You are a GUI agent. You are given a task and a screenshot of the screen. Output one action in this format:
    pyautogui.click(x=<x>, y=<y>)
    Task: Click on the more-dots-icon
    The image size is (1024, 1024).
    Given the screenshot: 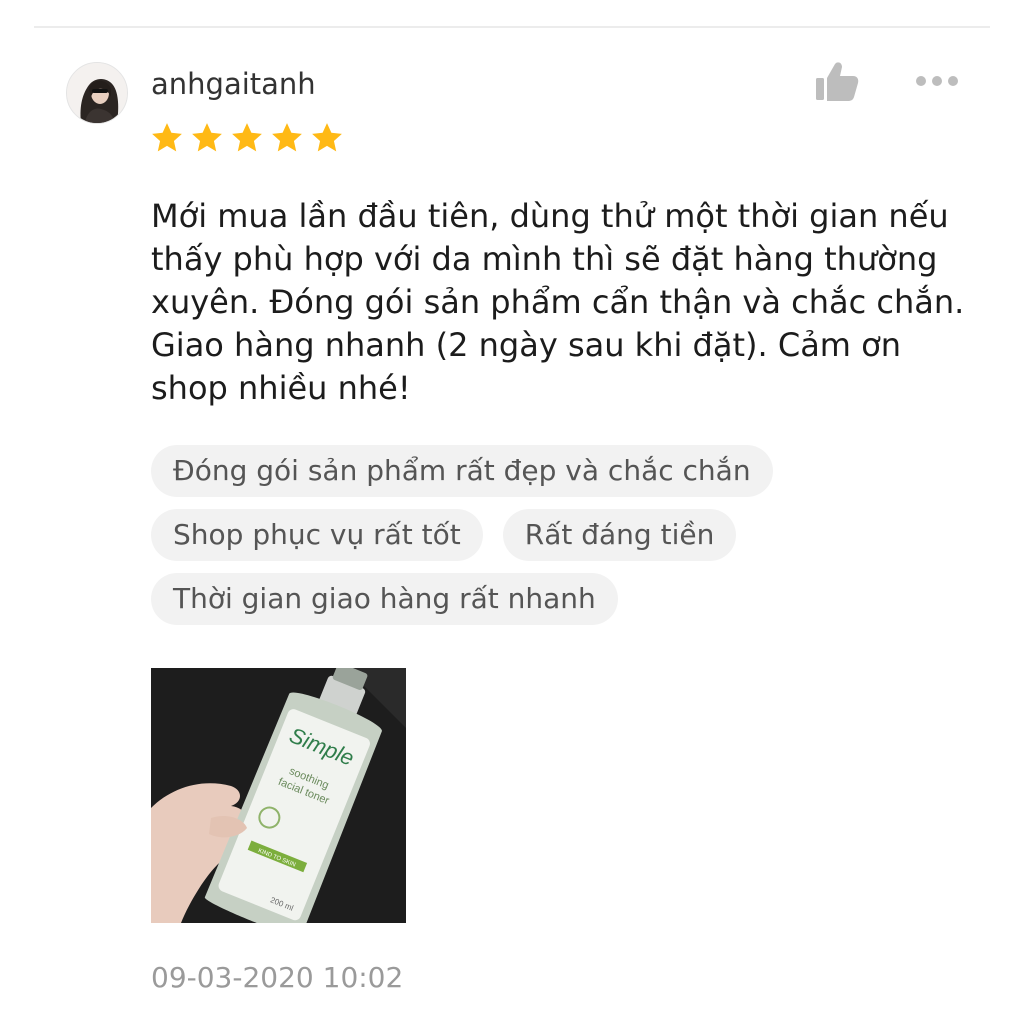 What is the action you would take?
    pyautogui.click(x=937, y=81)
    